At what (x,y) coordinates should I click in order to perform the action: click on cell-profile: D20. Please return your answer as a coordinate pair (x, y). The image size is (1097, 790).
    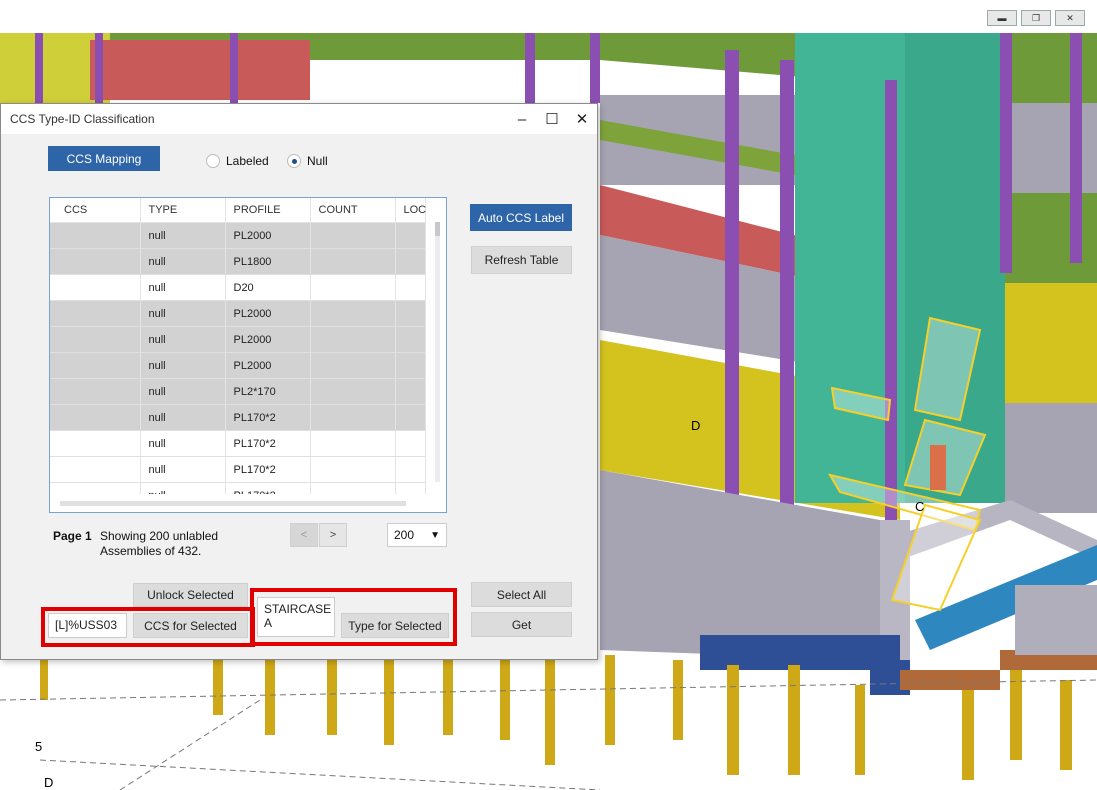
    Looking at the image, I should click on (268, 287).